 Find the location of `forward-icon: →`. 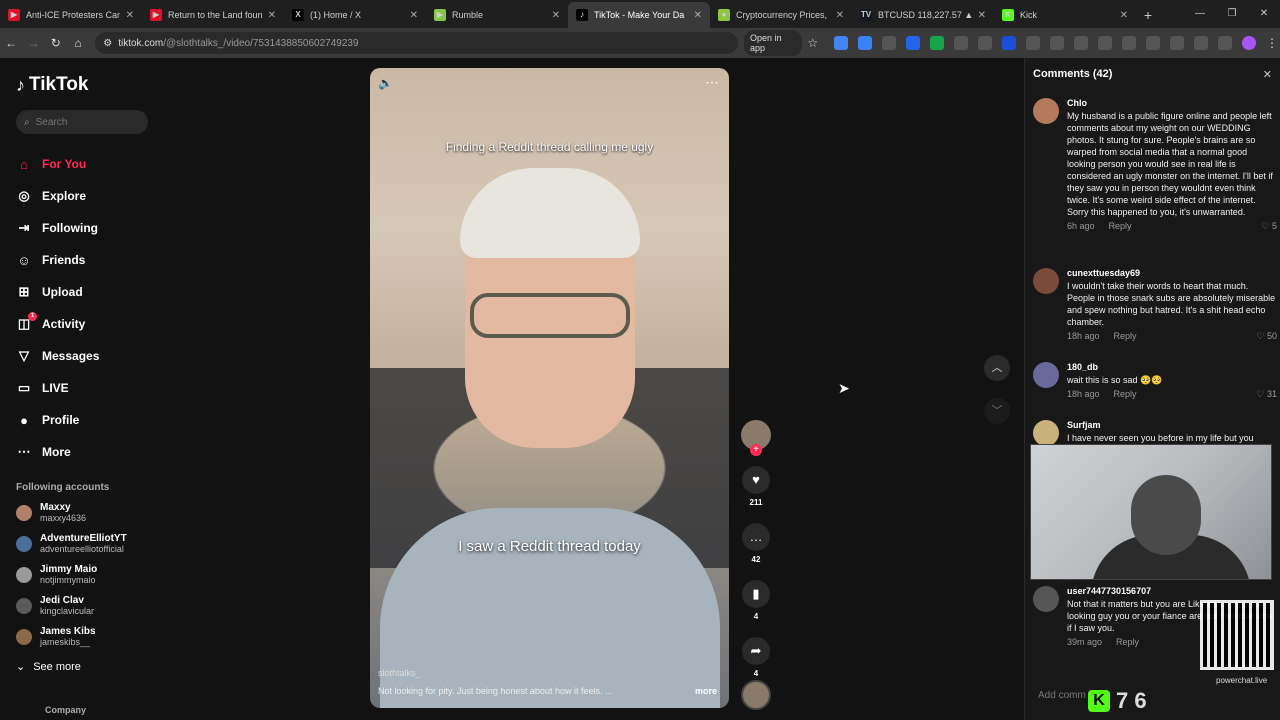

forward-icon: → is located at coordinates (33, 43).